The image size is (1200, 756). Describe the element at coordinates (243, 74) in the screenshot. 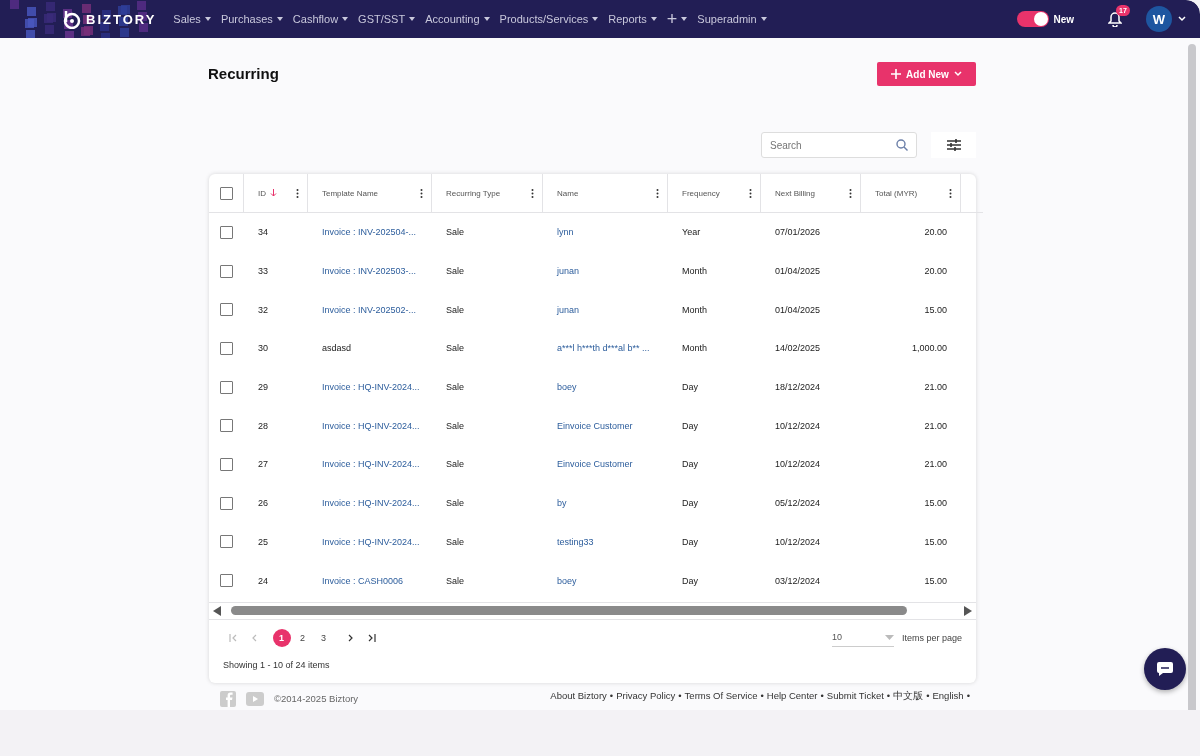

I see `page-title: Recurring` at that location.